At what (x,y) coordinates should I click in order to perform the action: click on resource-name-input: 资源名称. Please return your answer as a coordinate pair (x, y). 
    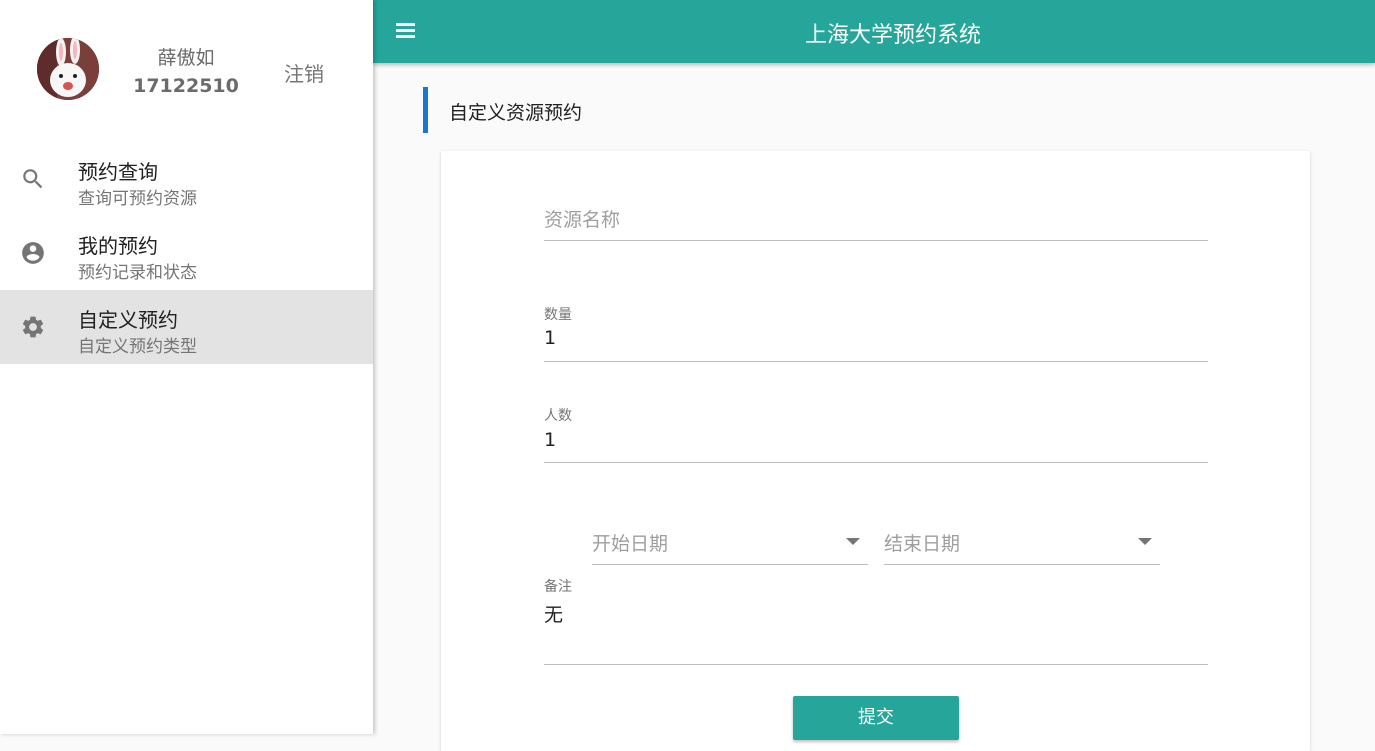
    Looking at the image, I should click on (582, 218).